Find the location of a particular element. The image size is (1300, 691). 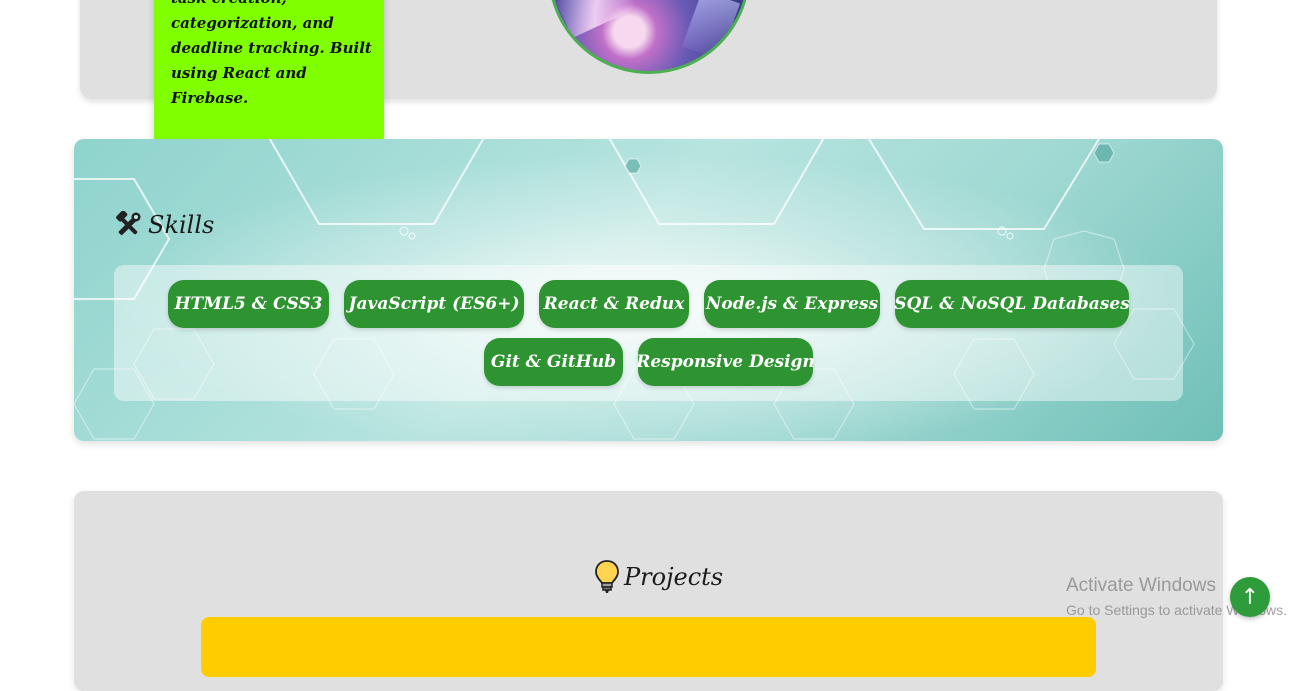

skill-chip-javascript: JavaScript (ES6+) is located at coordinates (434, 304).